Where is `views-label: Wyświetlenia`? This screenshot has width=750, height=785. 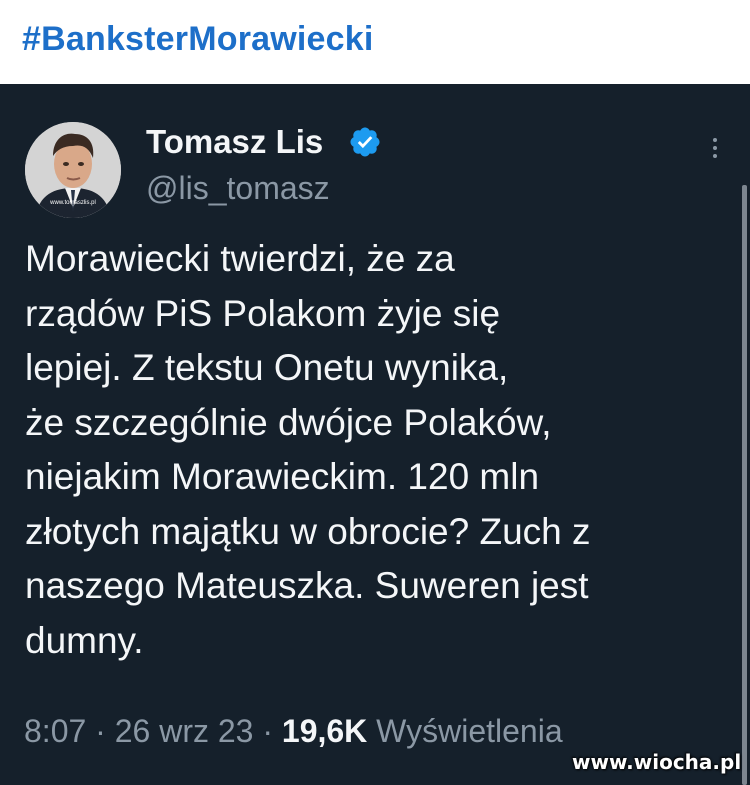 views-label: Wyświetlenia is located at coordinates (465, 731).